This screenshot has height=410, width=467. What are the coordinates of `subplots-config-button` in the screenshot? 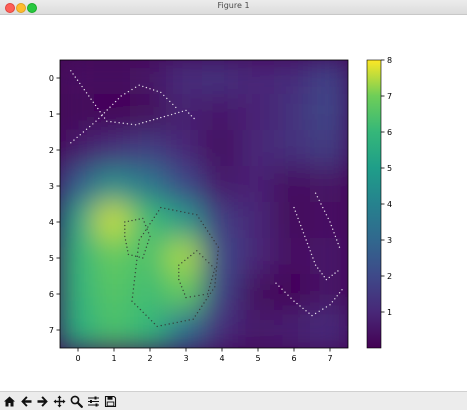 It's located at (93, 401).